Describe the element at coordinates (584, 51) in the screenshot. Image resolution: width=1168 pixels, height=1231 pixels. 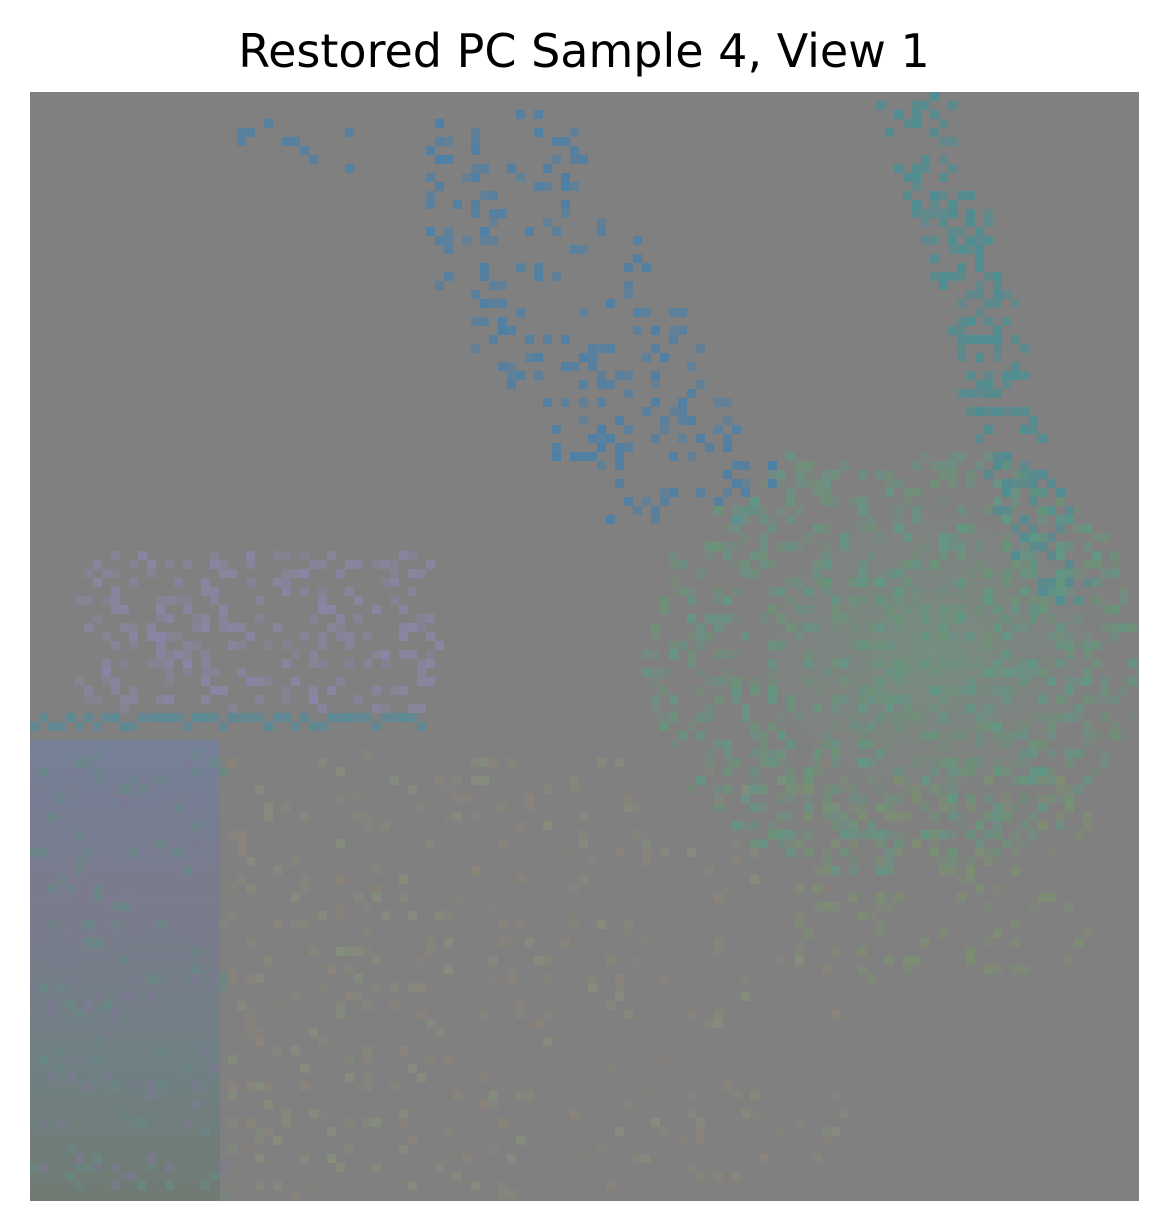
I see `figure-title: Restored PC Sample 4, View 1` at that location.